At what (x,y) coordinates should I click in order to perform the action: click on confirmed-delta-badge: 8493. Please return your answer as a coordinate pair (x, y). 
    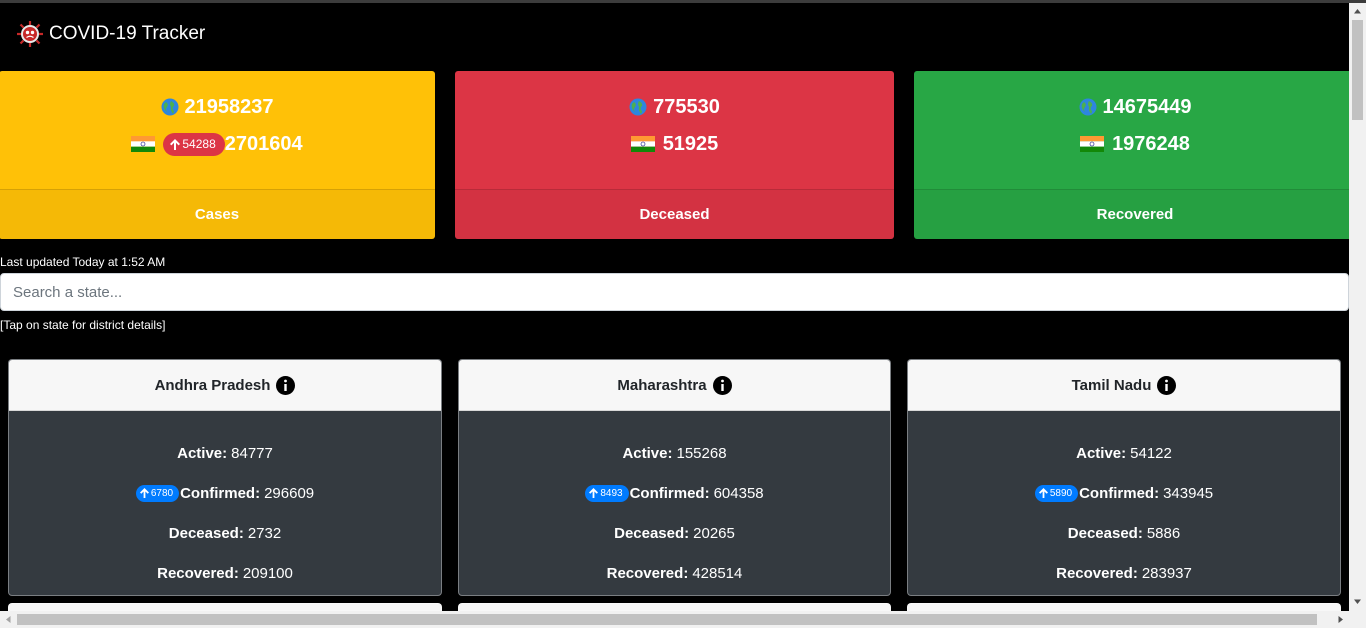
    Looking at the image, I should click on (607, 493).